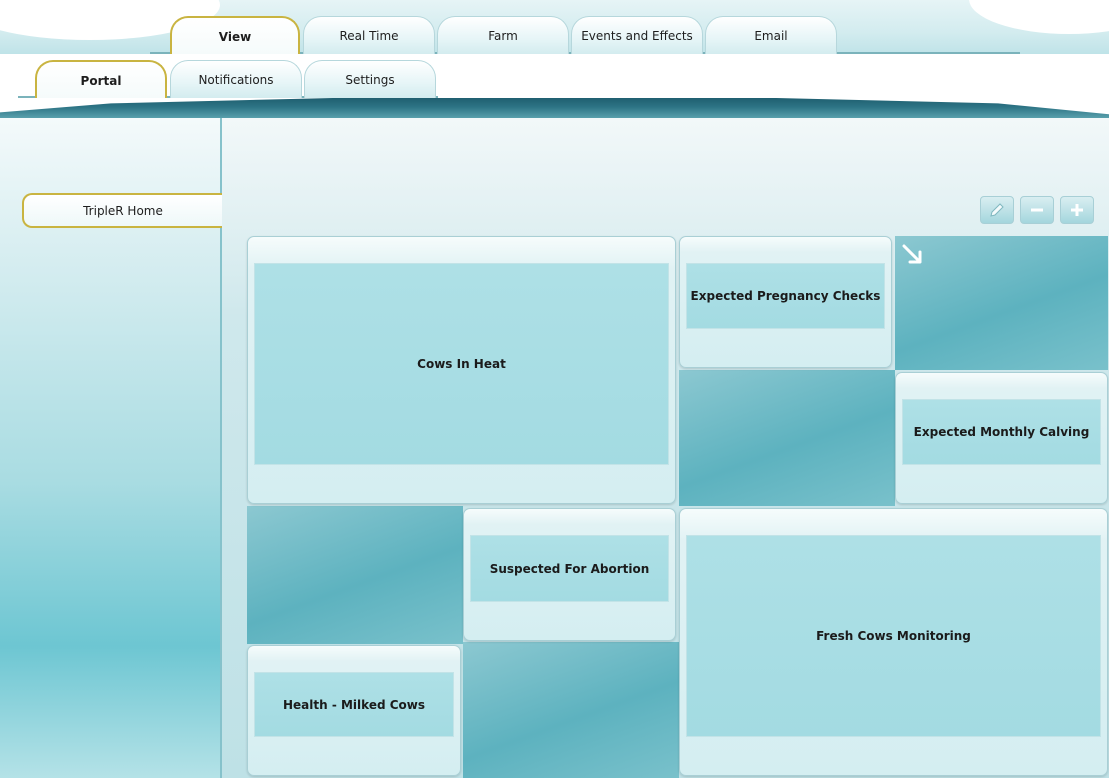  I want to click on subtab-notifications: Notifications, so click(236, 79).